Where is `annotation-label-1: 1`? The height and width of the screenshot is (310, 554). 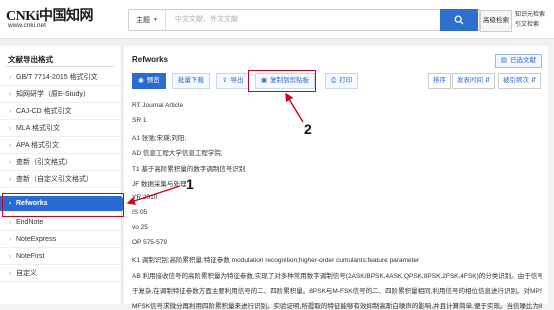
annotation-label-1: 1 is located at coordinates (190, 184).